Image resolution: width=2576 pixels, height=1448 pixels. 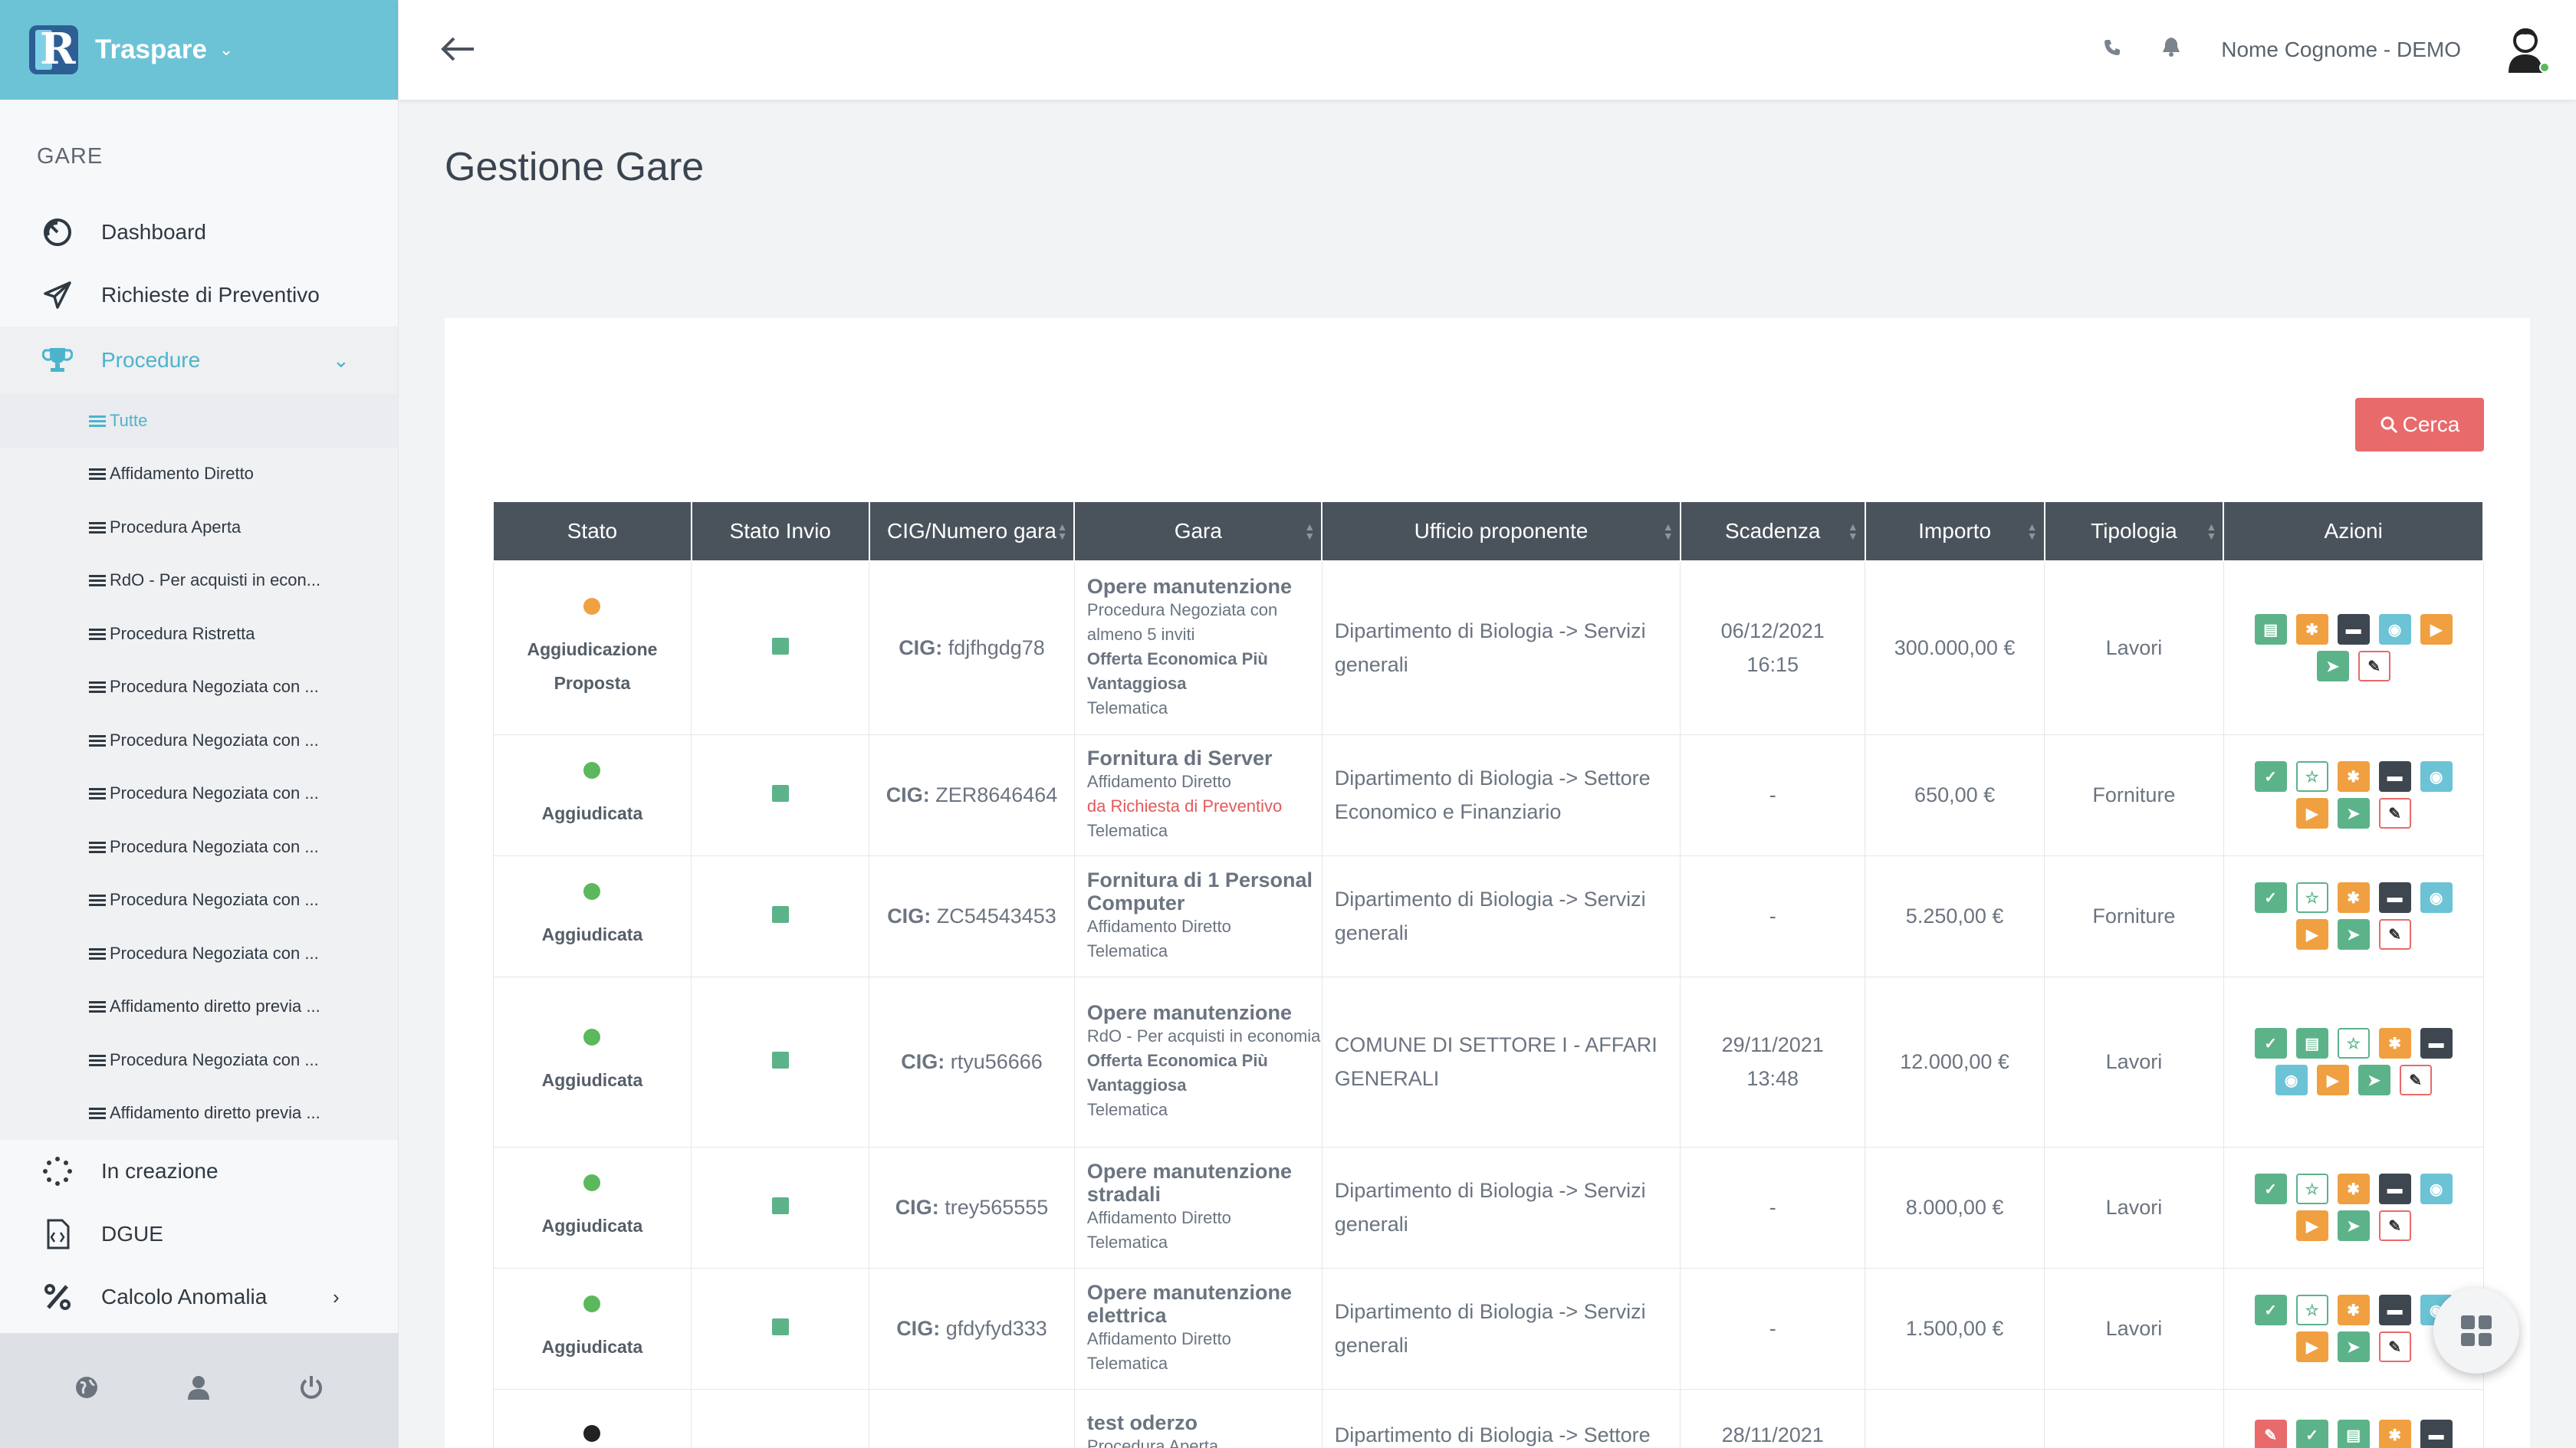 I want to click on col-header-importo: Importo ▲ ▼, so click(x=1955, y=531).